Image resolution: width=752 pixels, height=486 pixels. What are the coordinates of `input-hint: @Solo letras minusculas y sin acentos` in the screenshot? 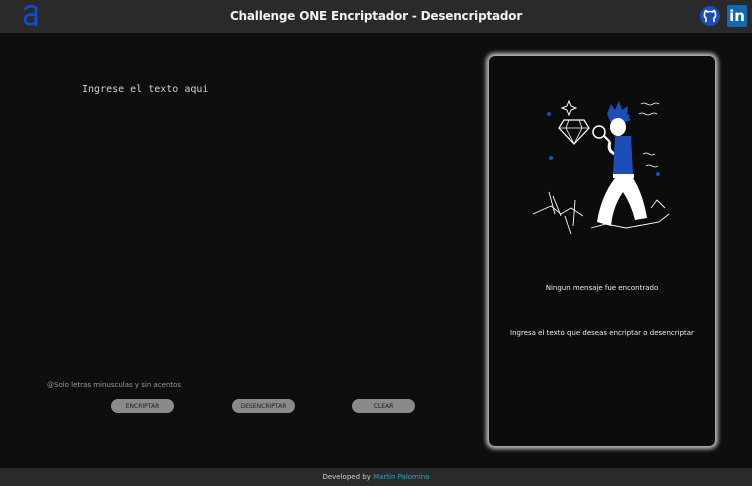 It's located at (114, 385).